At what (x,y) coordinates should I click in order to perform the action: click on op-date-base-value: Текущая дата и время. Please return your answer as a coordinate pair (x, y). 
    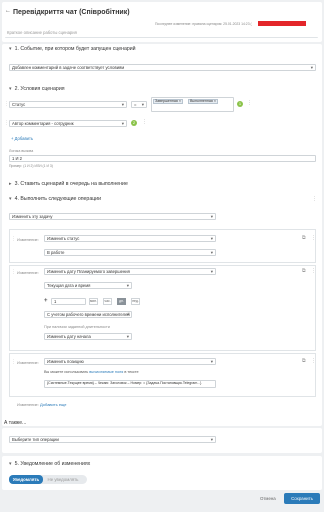
    Looking at the image, I should click on (69, 285).